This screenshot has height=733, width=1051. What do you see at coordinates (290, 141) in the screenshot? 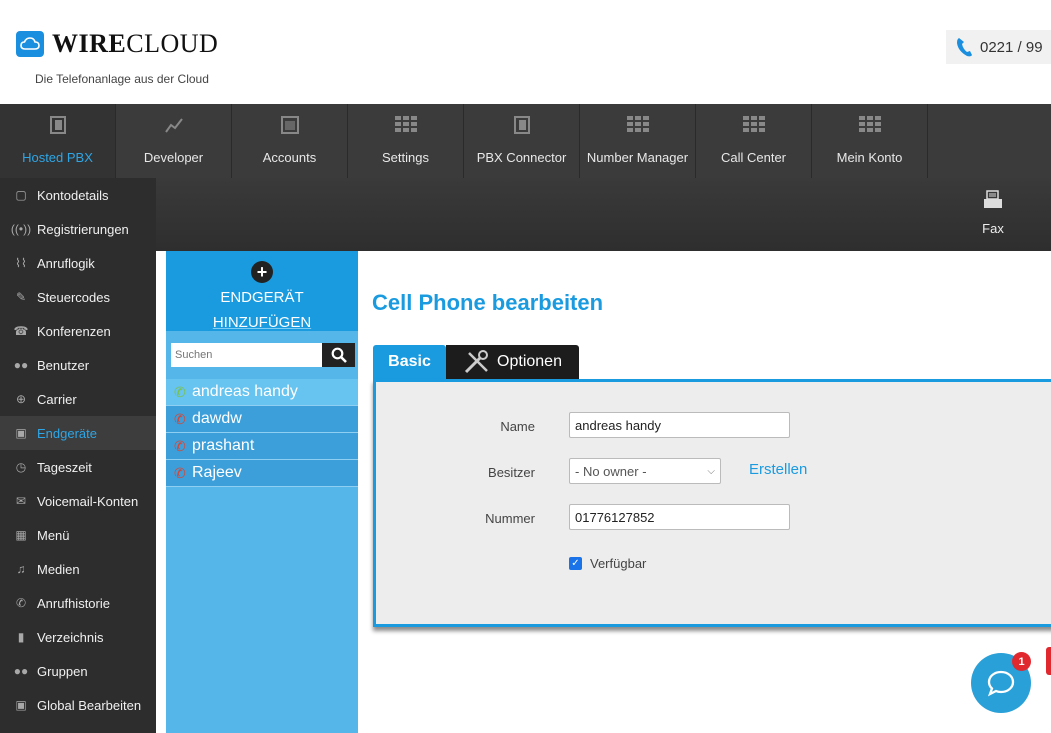
I see `nav-accounts: Accounts` at bounding box center [290, 141].